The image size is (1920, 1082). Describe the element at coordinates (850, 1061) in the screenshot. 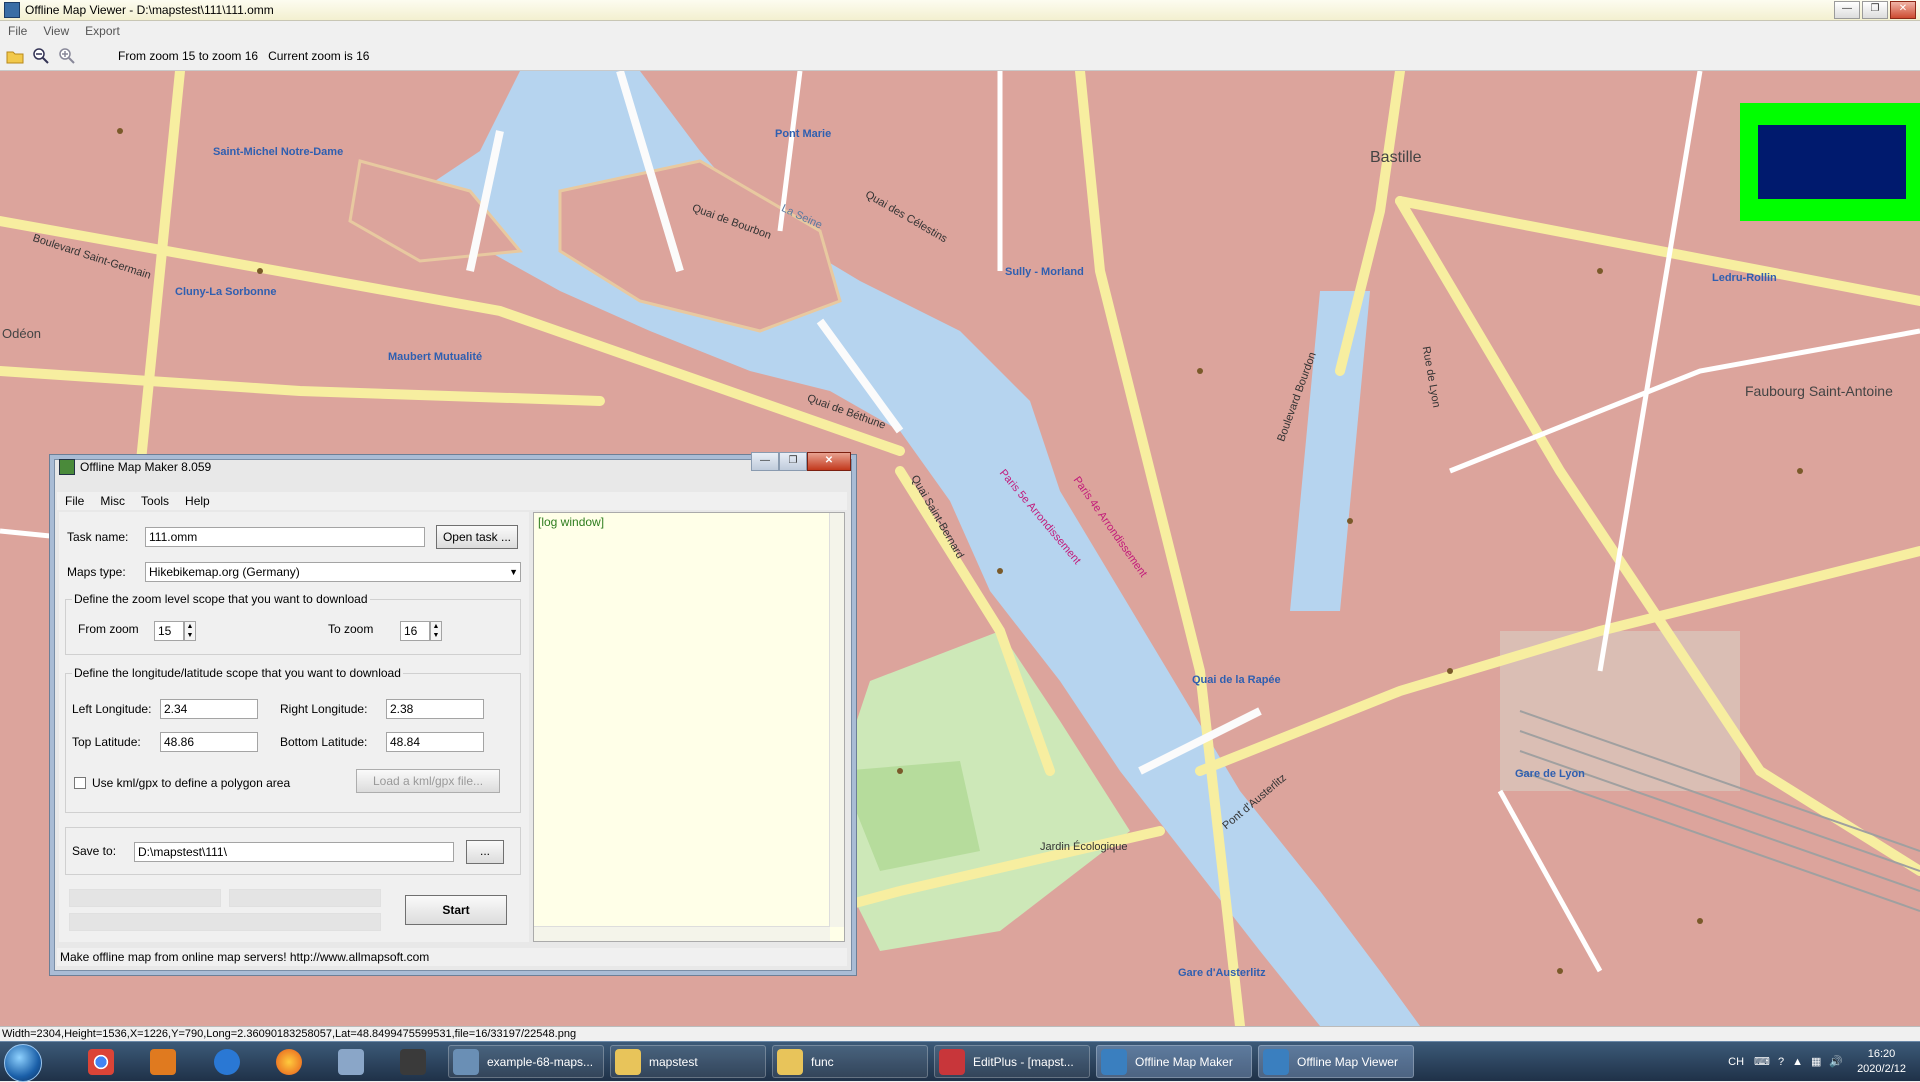

I see `taskbar-item-func: func` at that location.